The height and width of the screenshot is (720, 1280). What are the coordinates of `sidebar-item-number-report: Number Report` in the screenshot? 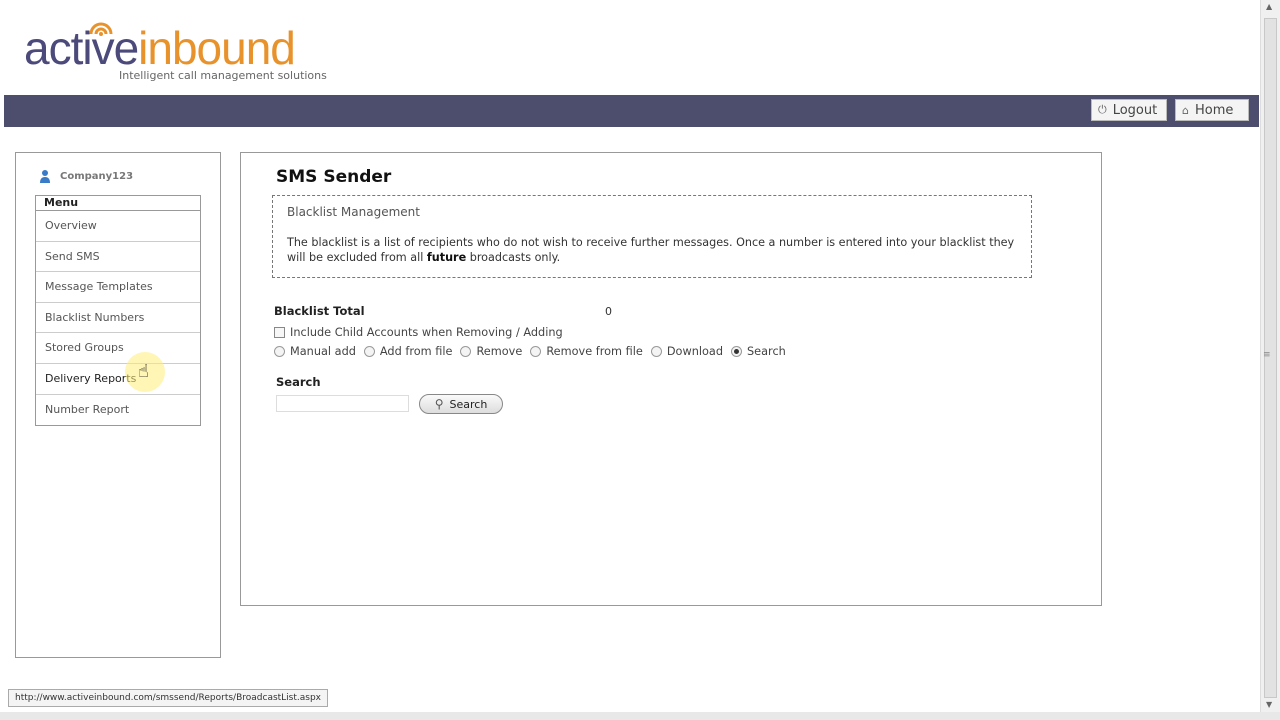 It's located at (118, 410).